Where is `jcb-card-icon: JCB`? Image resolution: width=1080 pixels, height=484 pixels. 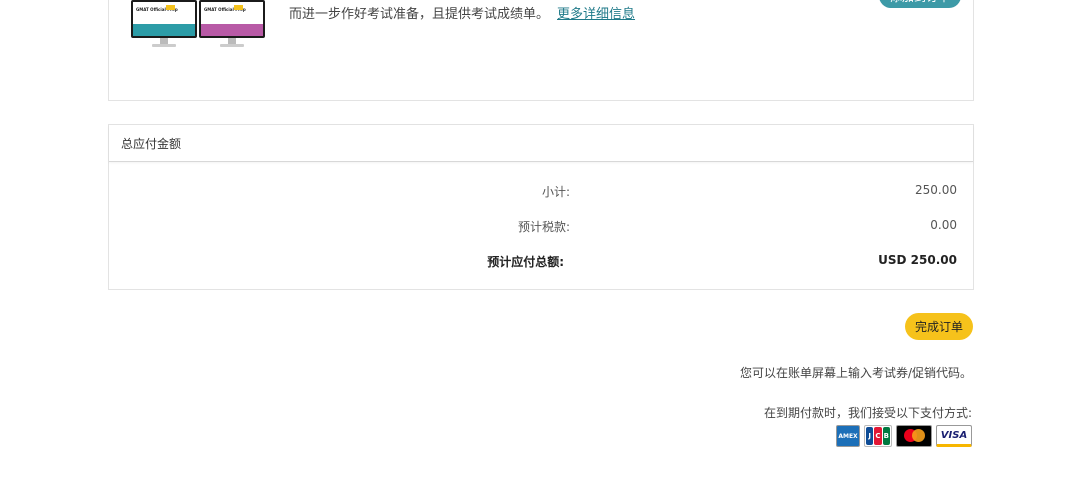
jcb-card-icon: JCB is located at coordinates (878, 436).